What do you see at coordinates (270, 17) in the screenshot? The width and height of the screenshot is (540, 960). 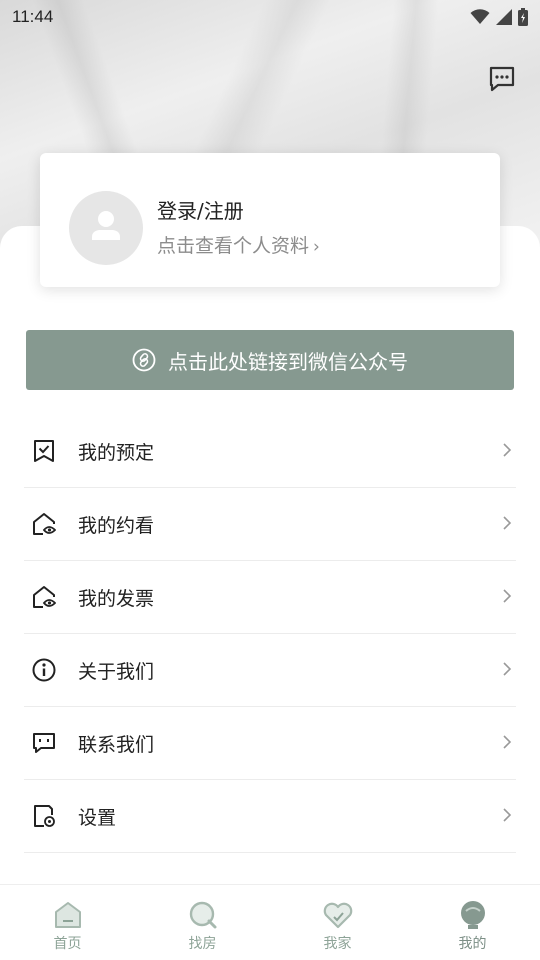 I see `status-bar: 11:44` at bounding box center [270, 17].